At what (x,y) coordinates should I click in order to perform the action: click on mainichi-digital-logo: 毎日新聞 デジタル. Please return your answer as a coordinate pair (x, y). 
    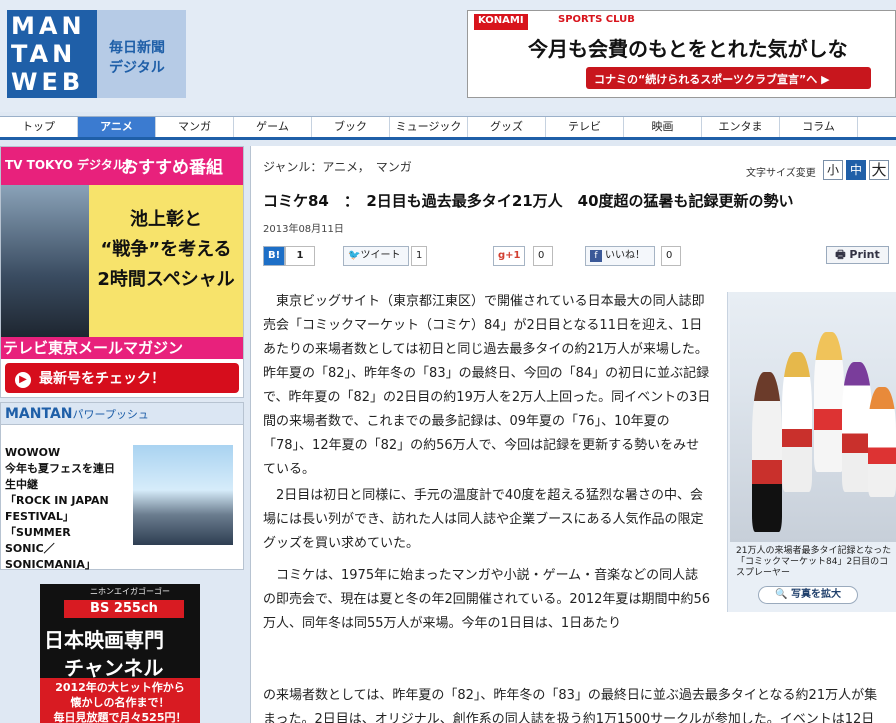
    Looking at the image, I should click on (141, 54).